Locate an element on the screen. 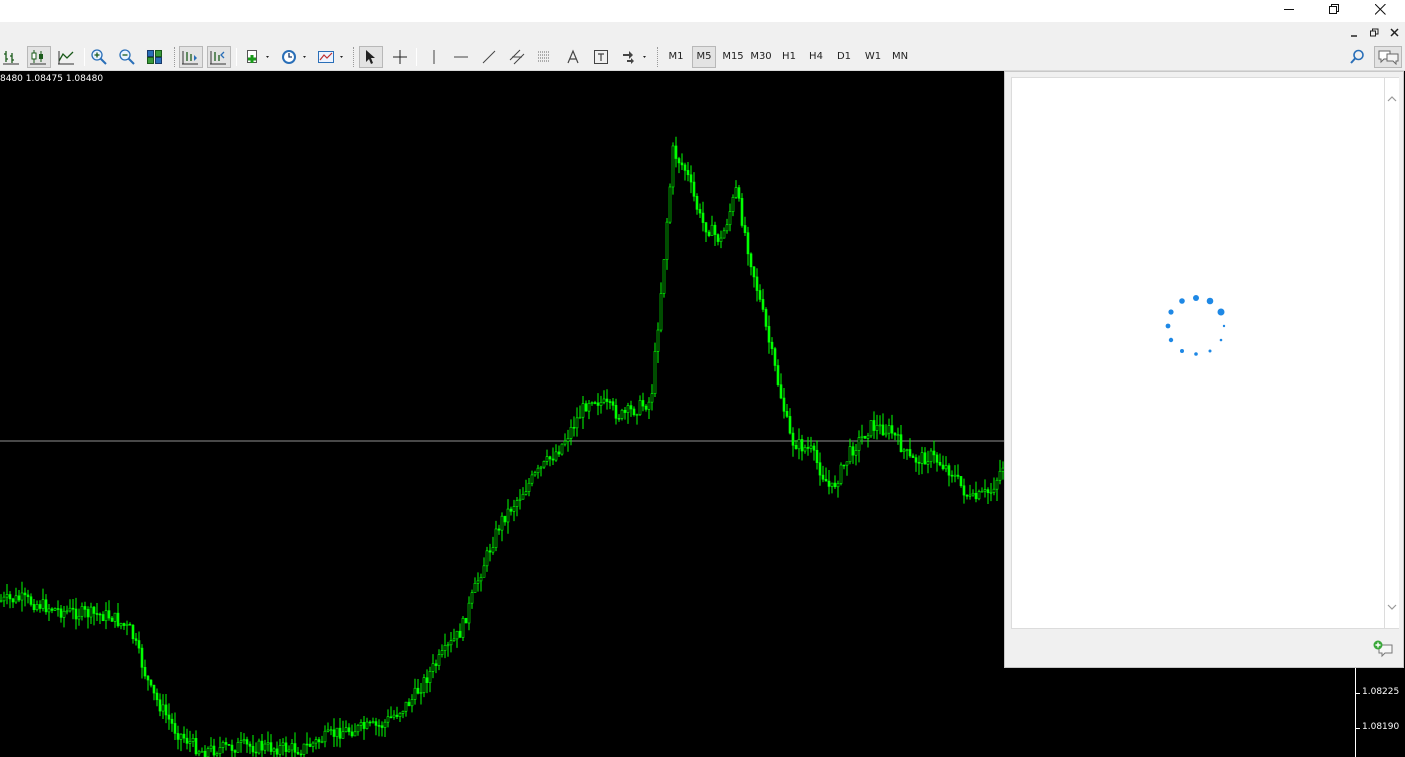 The image size is (1405, 757). timeframe-mn: MN is located at coordinates (900, 57).